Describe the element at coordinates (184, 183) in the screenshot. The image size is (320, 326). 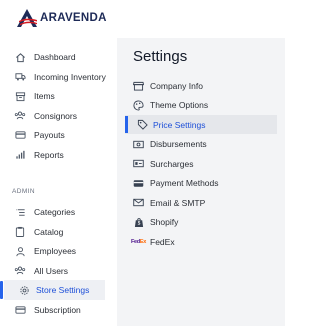
I see `settings-item-label: Payment Methods` at that location.